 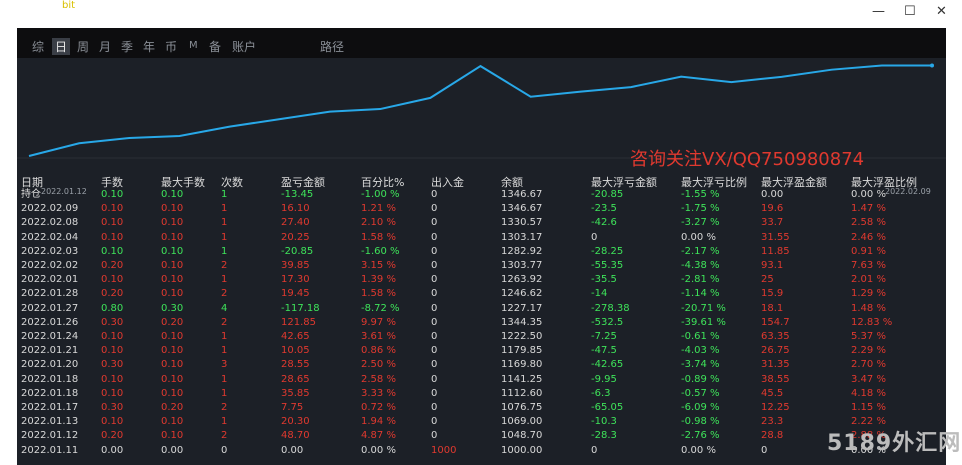 I want to click on tab-notes: 备, so click(x=215, y=46).